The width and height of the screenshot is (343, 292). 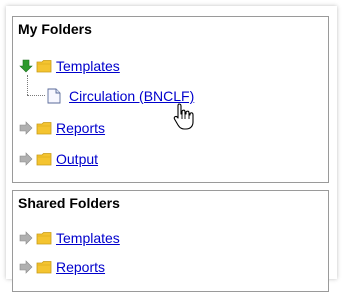 I want to click on tree-item-shared-templates: Templates, so click(x=69, y=238).